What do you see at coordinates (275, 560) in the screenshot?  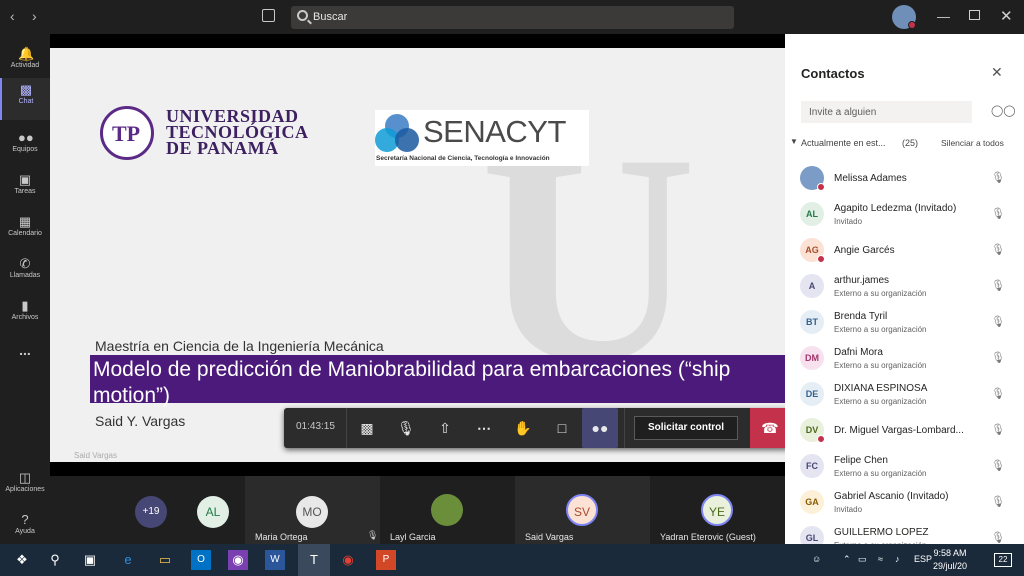 I see `word-icon: W` at bounding box center [275, 560].